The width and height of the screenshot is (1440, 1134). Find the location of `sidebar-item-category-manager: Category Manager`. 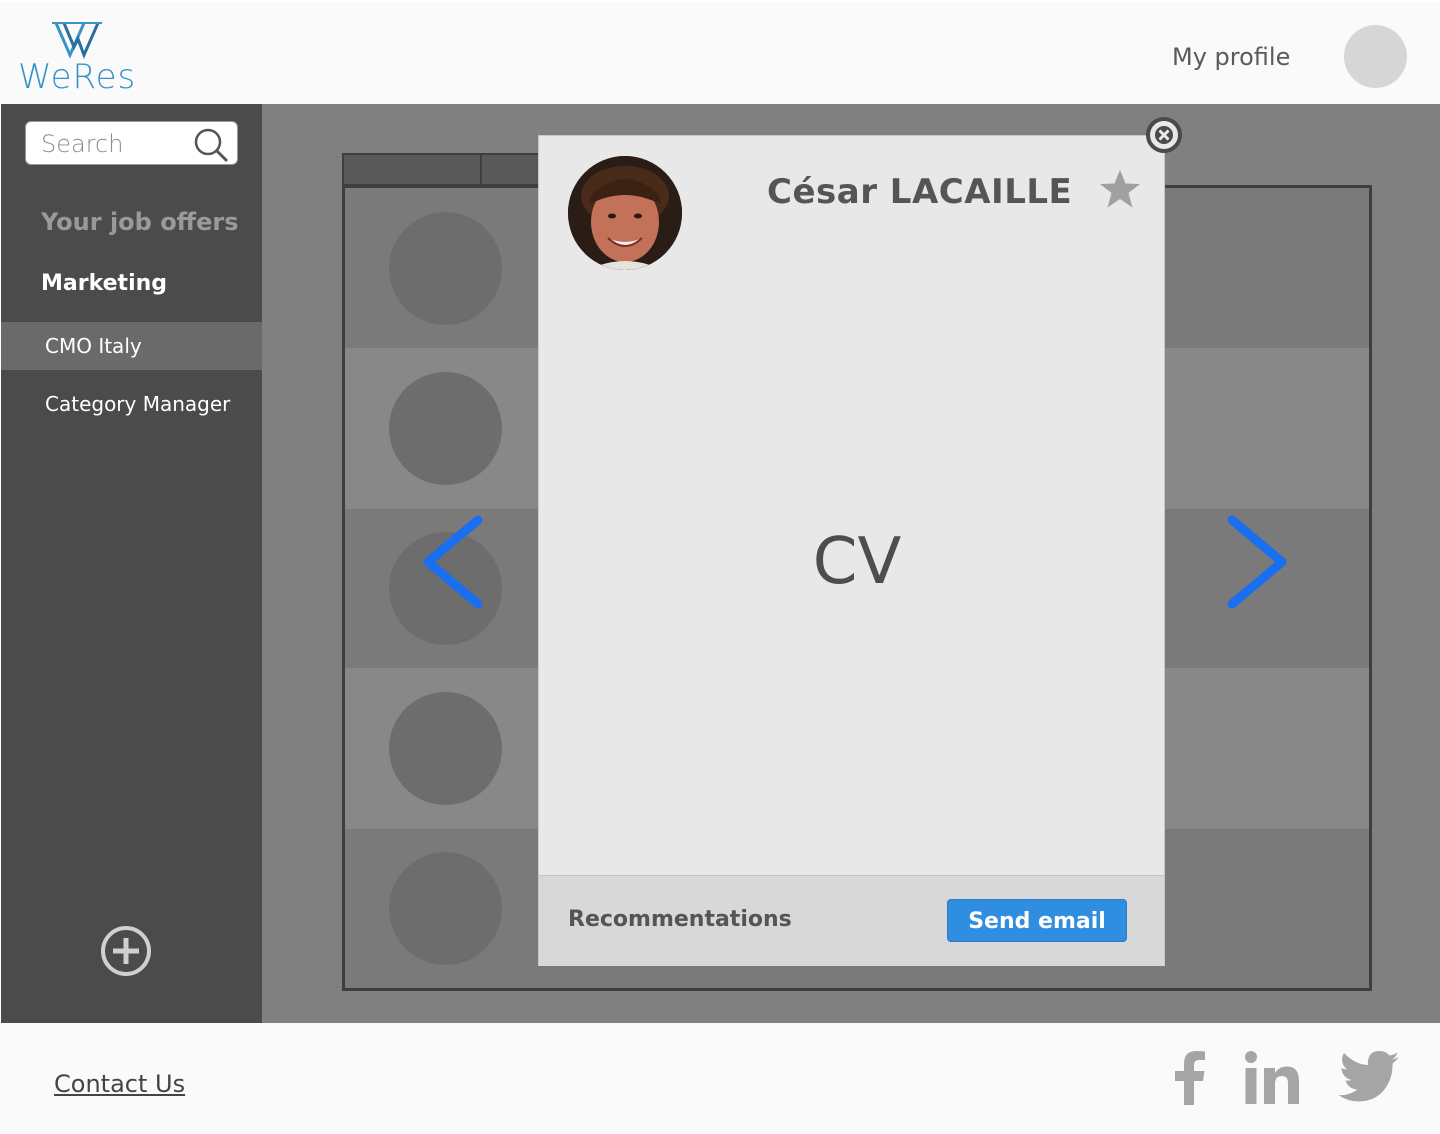

sidebar-item-category-manager: Category Manager is located at coordinates (131, 404).